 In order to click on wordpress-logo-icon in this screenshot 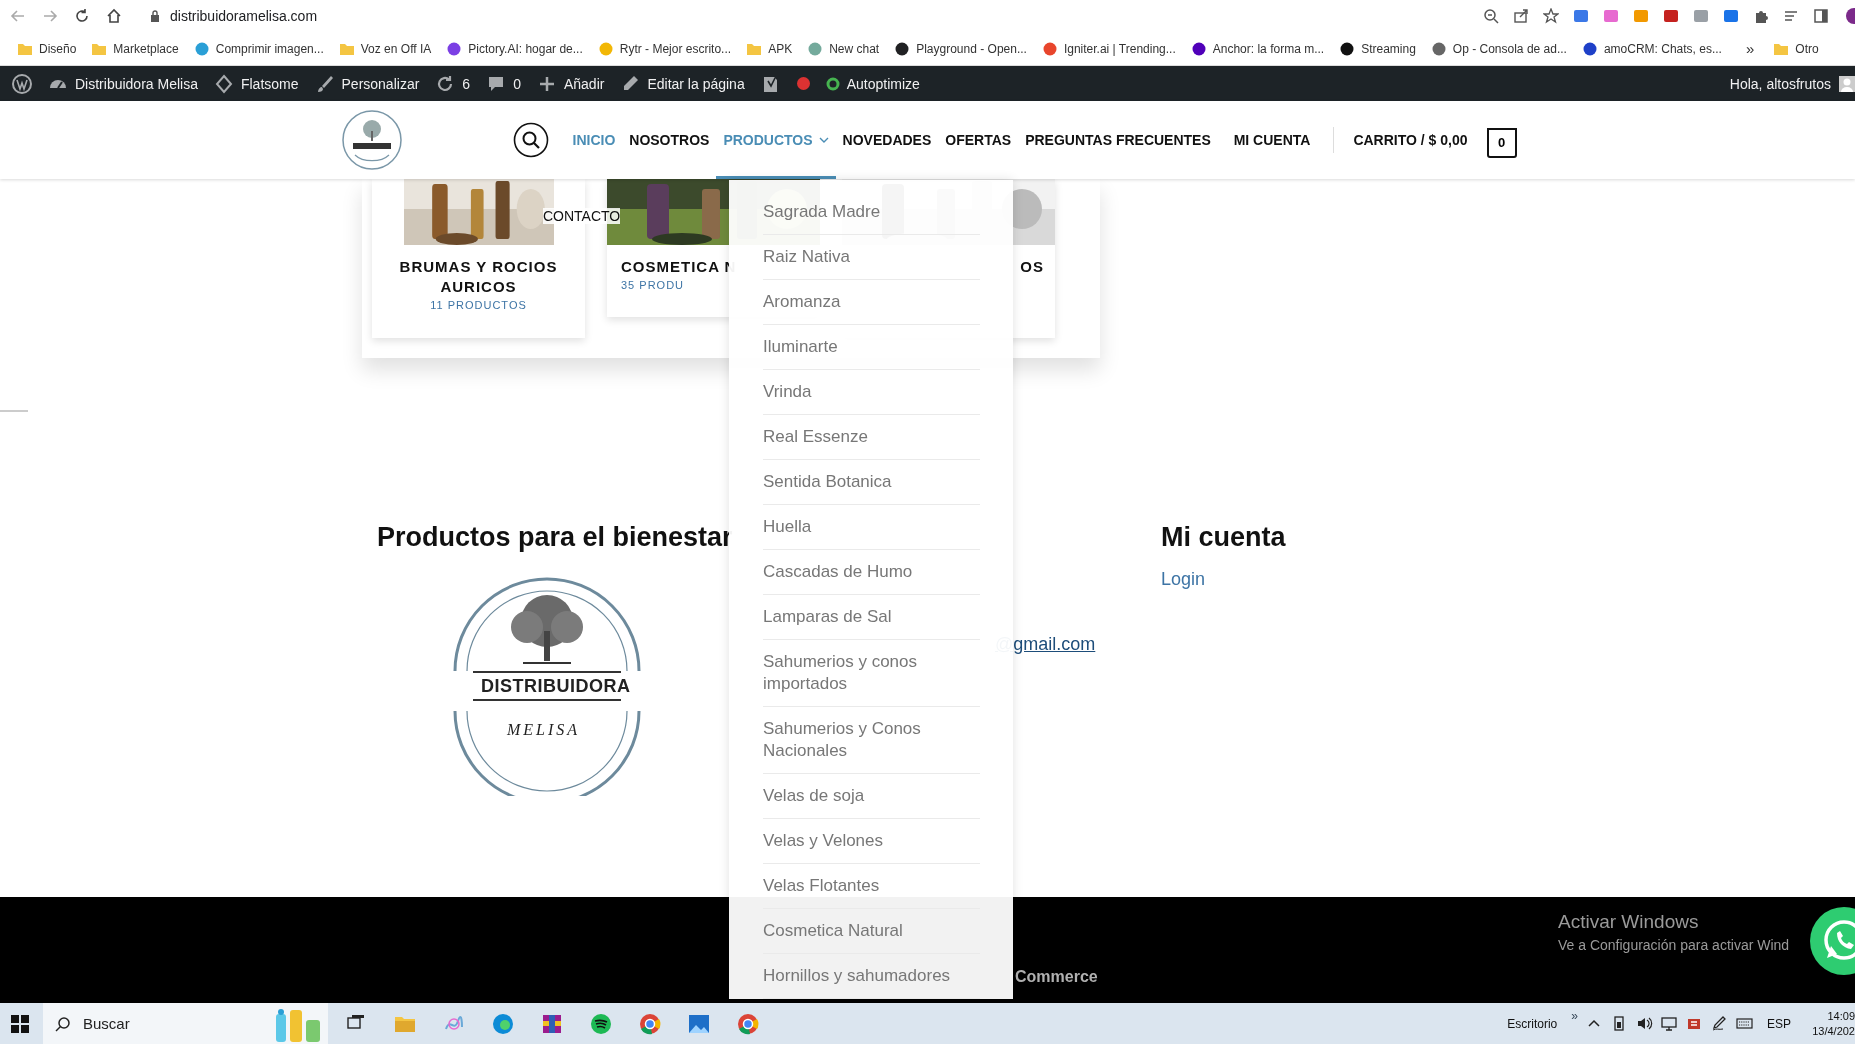, I will do `click(22, 83)`.